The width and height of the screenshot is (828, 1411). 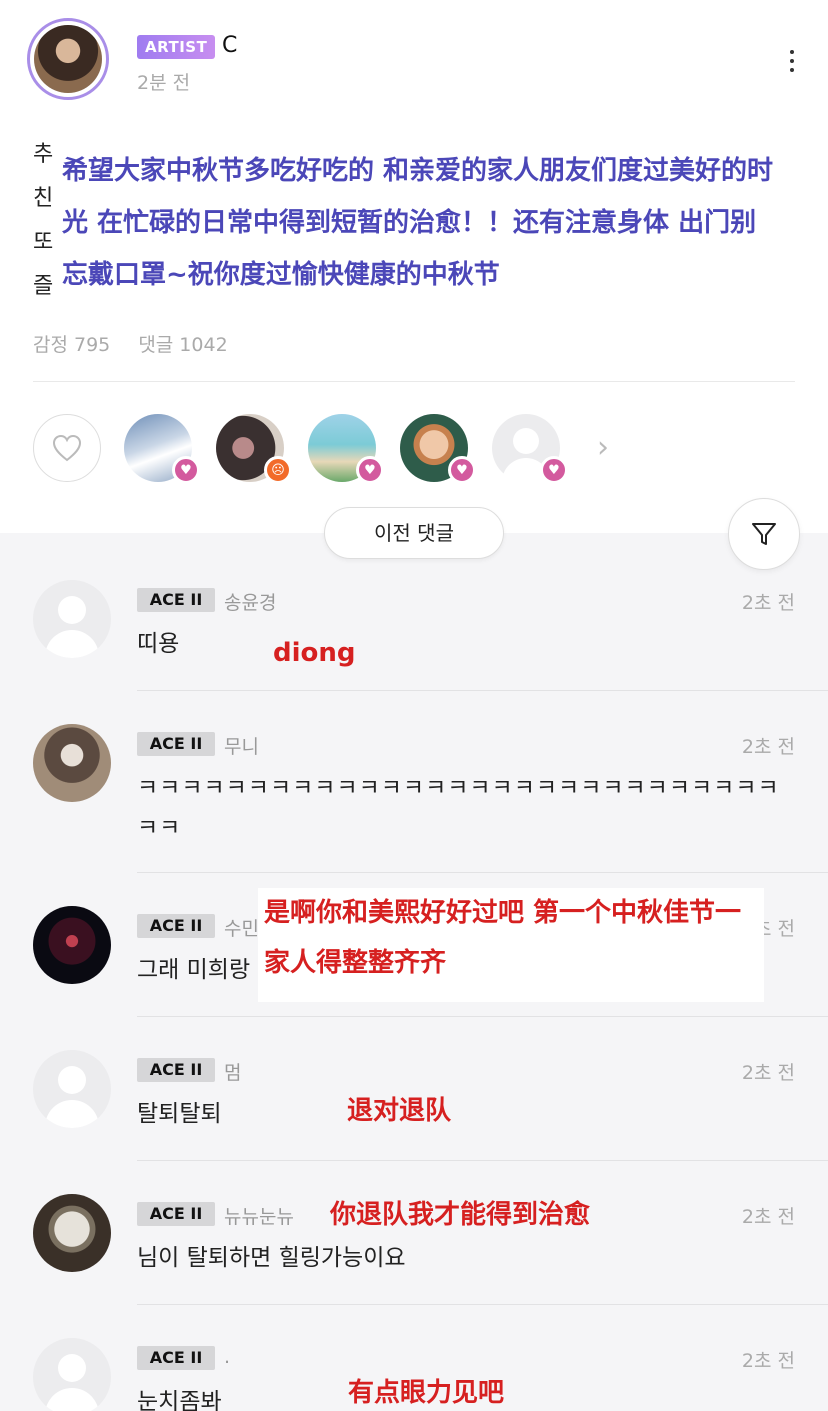 I want to click on comment-text: ㅋㅋㅋㅋㅋㅋㅋㅋㅋㅋㅋㅋㅋㅋㅋㅋㅋㅋㅋㅋㅋㅋㅋㅋㅋㅋㅋㅋㅋㅋㅋ, so click(x=458, y=808).